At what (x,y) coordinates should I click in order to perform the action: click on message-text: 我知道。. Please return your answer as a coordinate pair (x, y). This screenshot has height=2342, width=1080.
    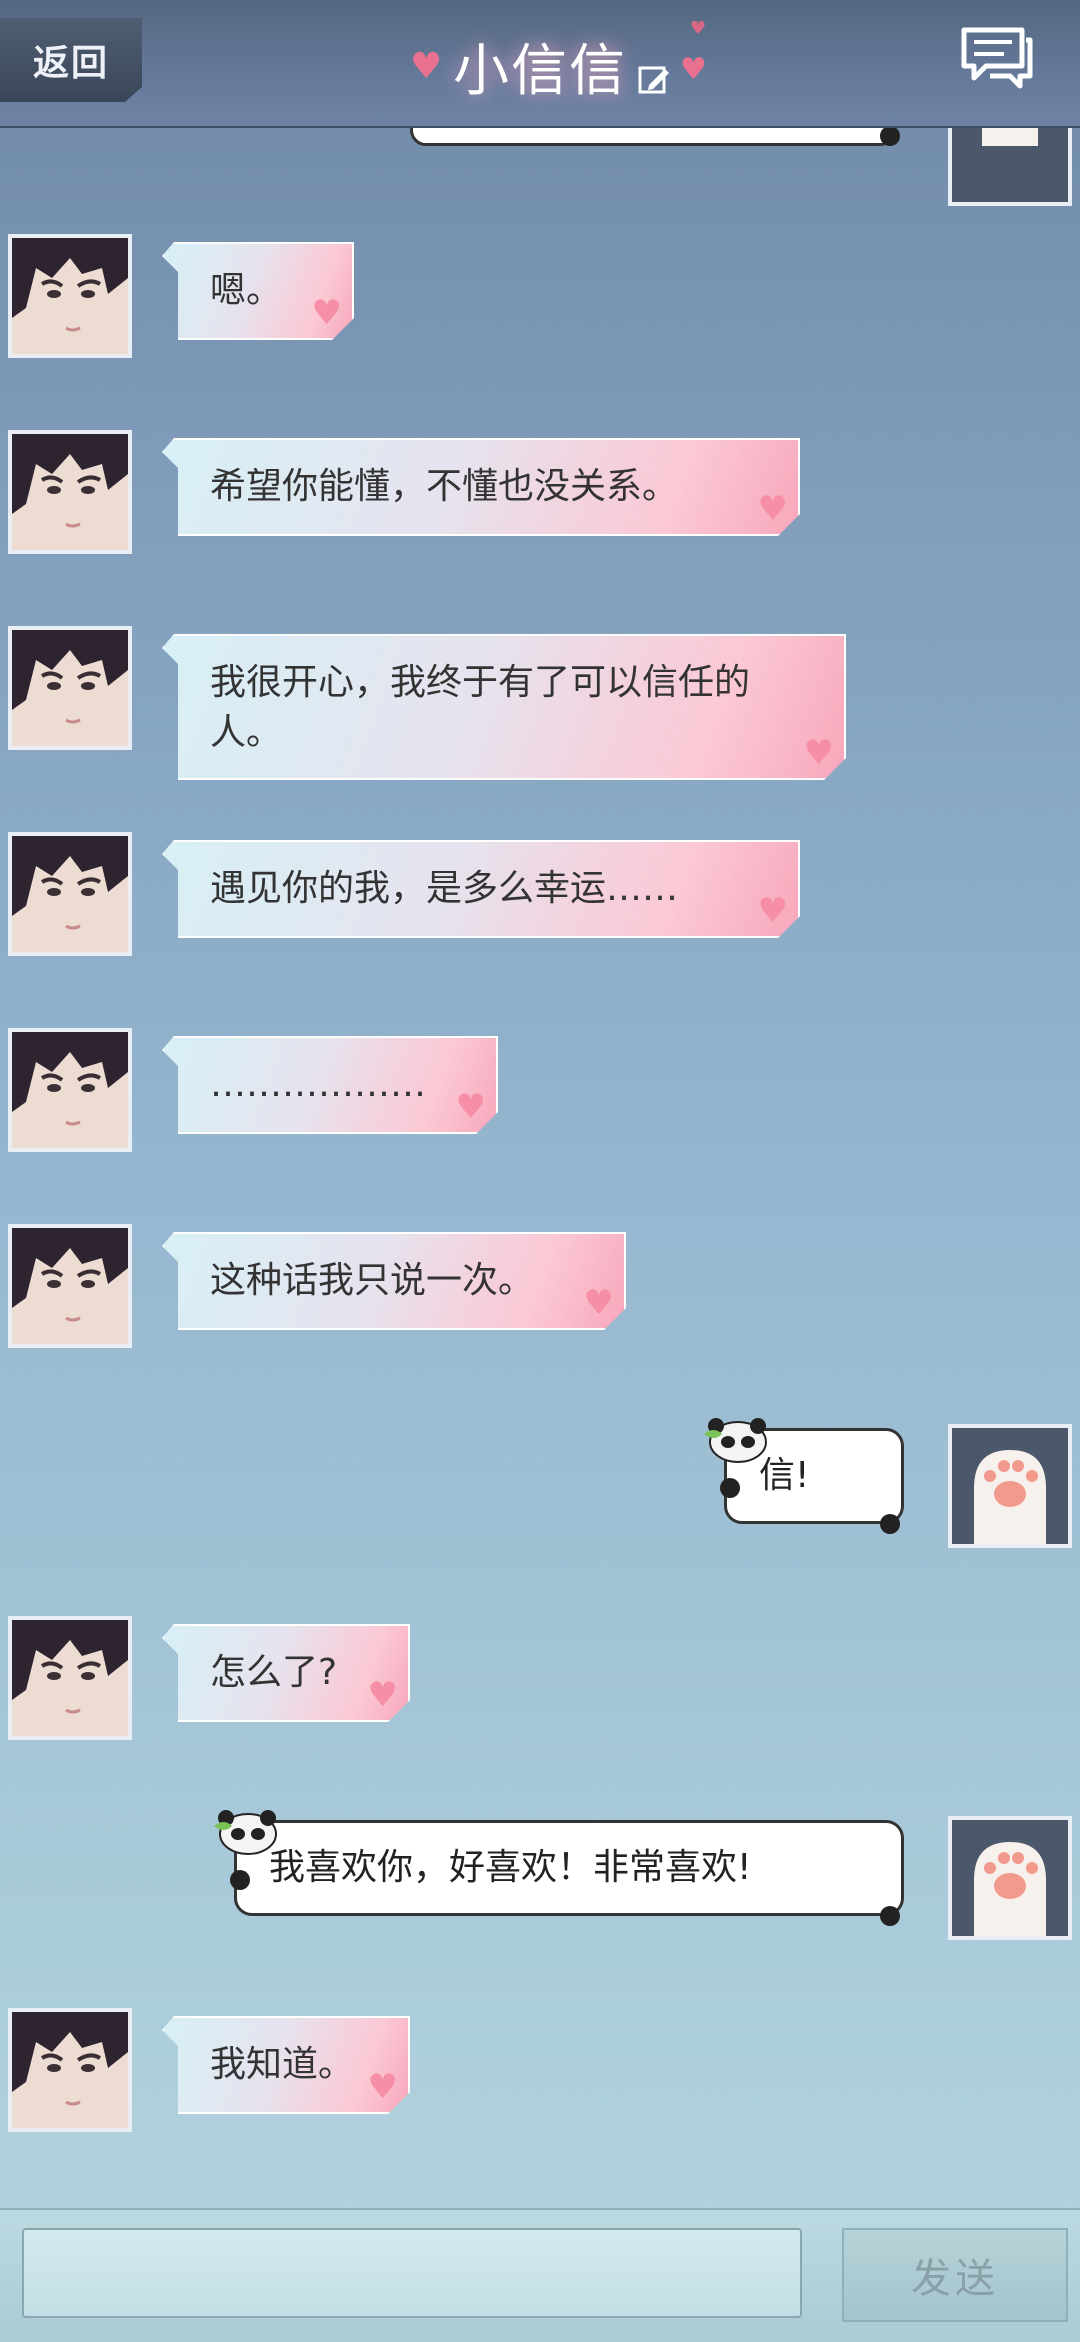
    Looking at the image, I should click on (282, 2064).